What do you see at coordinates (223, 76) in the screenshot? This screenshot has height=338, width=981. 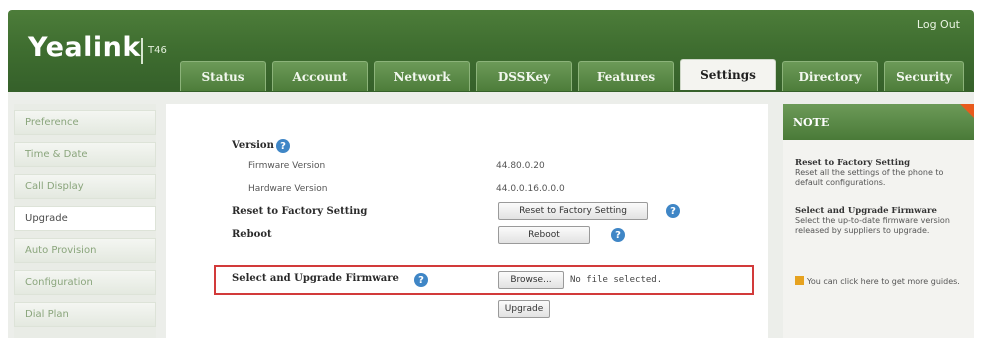 I see `tab-status: Status` at bounding box center [223, 76].